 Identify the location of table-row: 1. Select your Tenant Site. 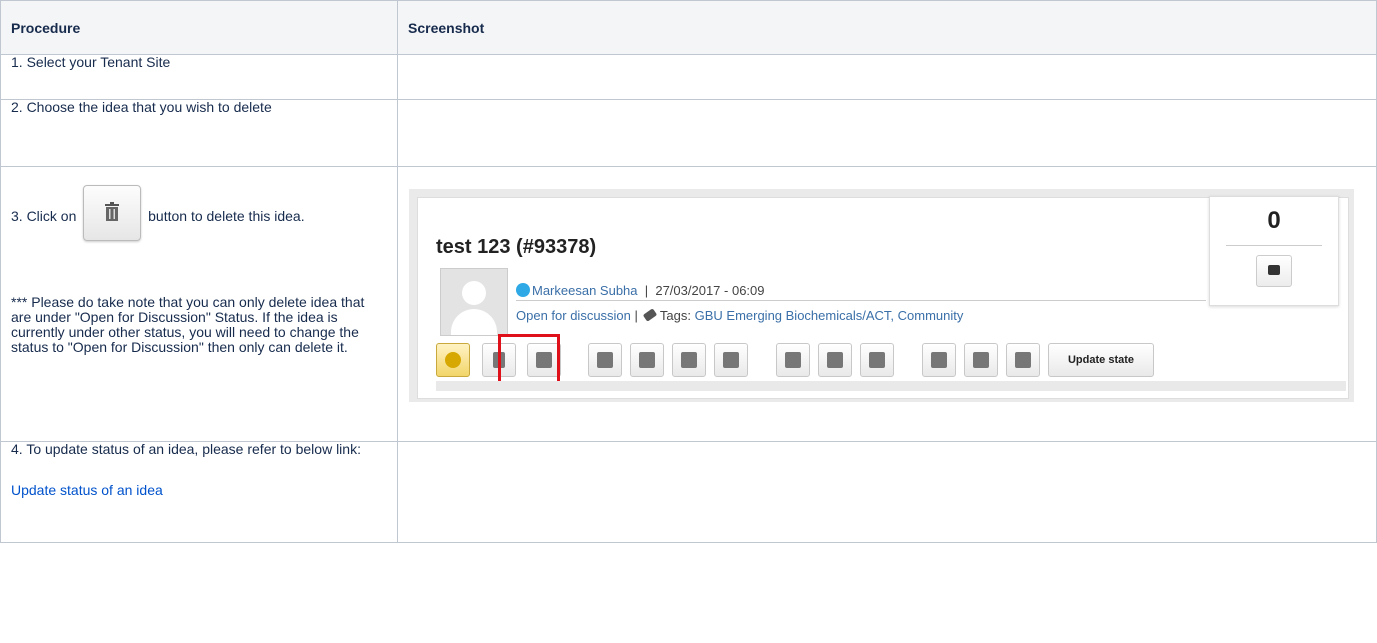
(688, 77).